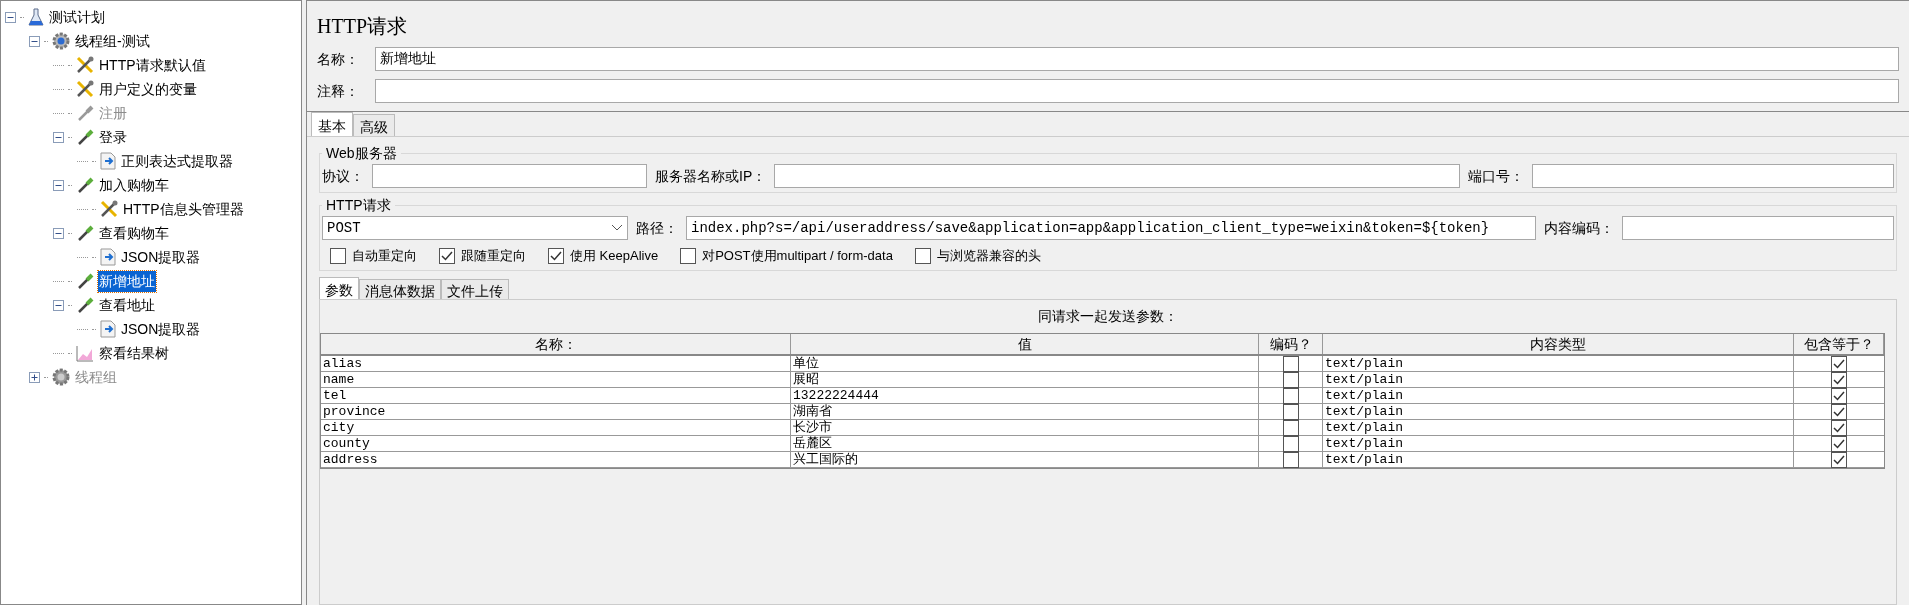 The image size is (1909, 605). What do you see at coordinates (1025, 443) in the screenshot?
I see `table-cell: 岳麓区` at bounding box center [1025, 443].